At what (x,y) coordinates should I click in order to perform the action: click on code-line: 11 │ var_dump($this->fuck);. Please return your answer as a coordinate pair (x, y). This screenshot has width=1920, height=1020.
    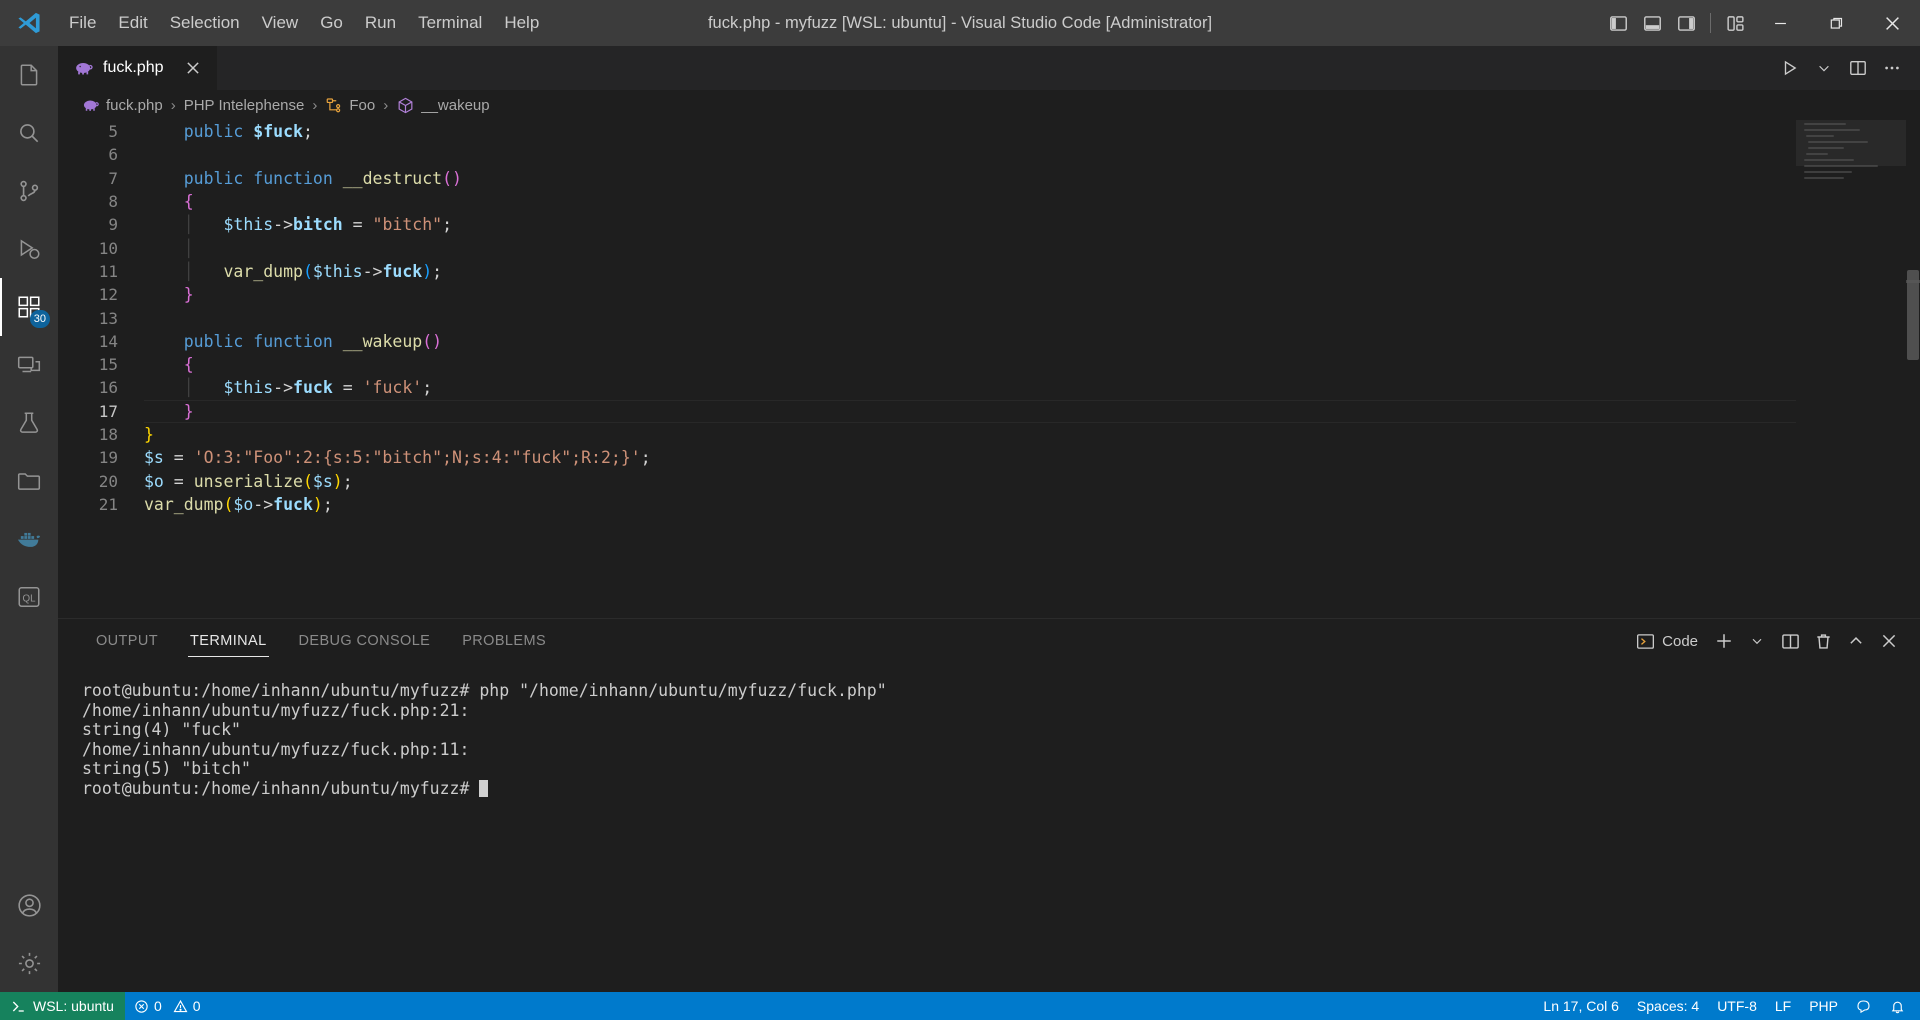
    Looking at the image, I should click on (989, 271).